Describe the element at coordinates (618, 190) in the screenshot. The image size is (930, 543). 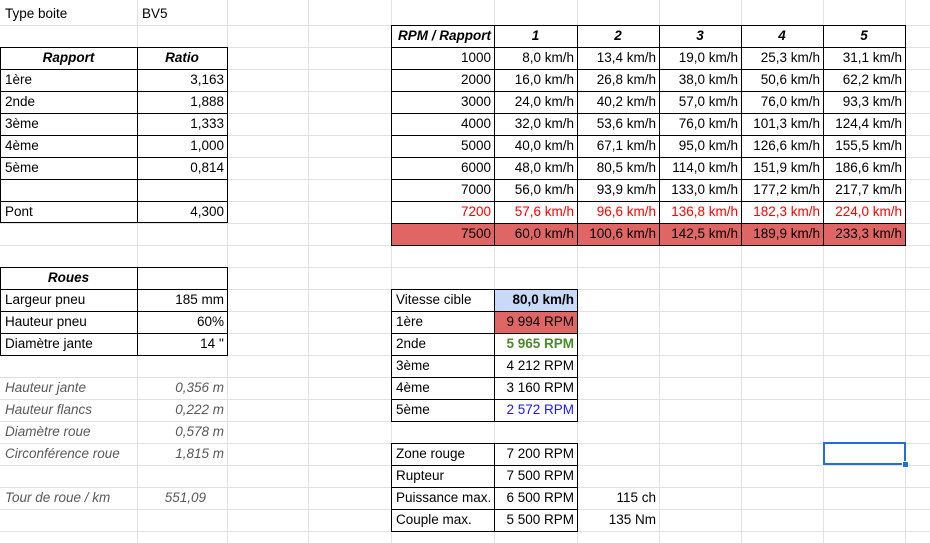
I see `speed-cell: 93,9 km/h` at that location.